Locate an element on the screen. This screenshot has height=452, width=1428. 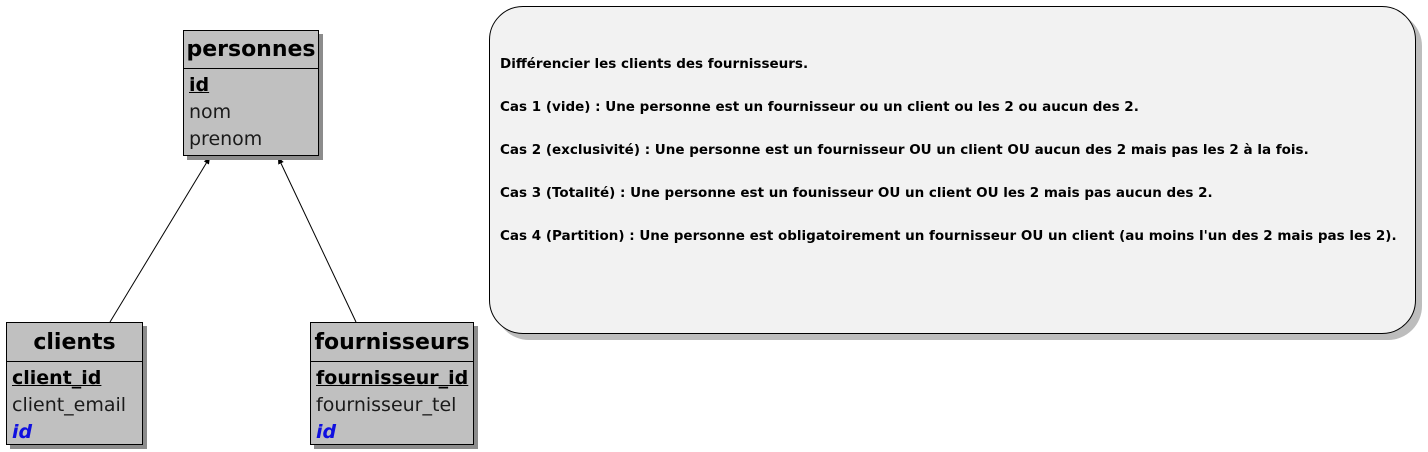
entity-clients: clients client_id client_email id is located at coordinates (74, 383).